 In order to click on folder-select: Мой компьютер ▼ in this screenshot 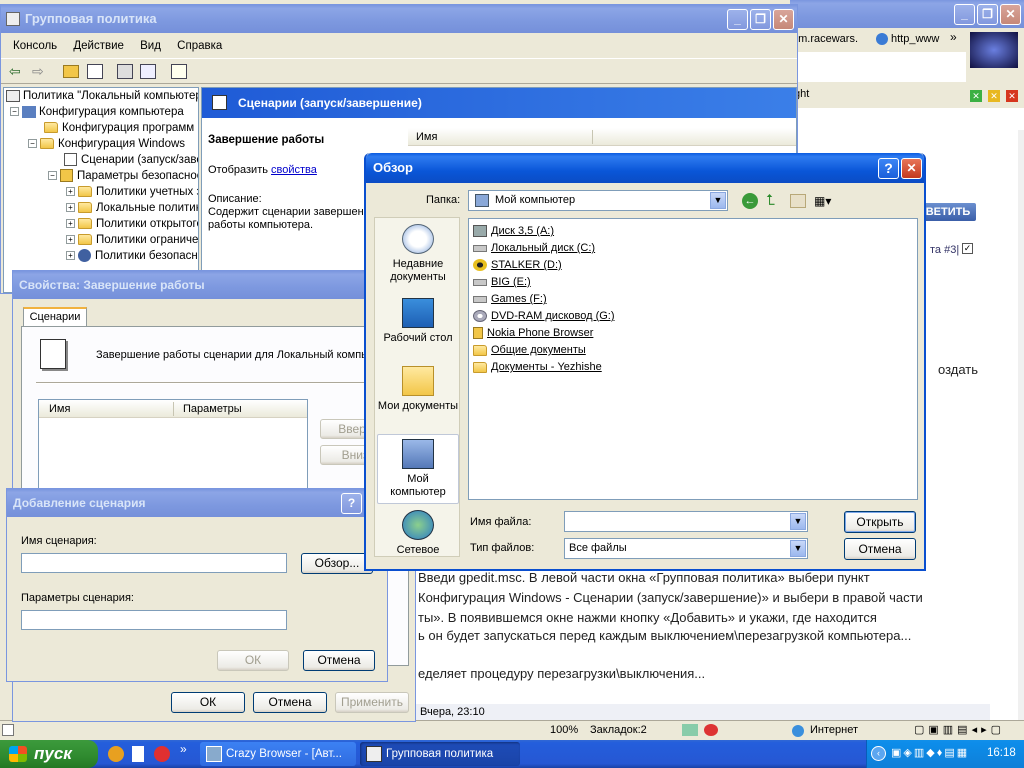, I will do `click(598, 200)`.